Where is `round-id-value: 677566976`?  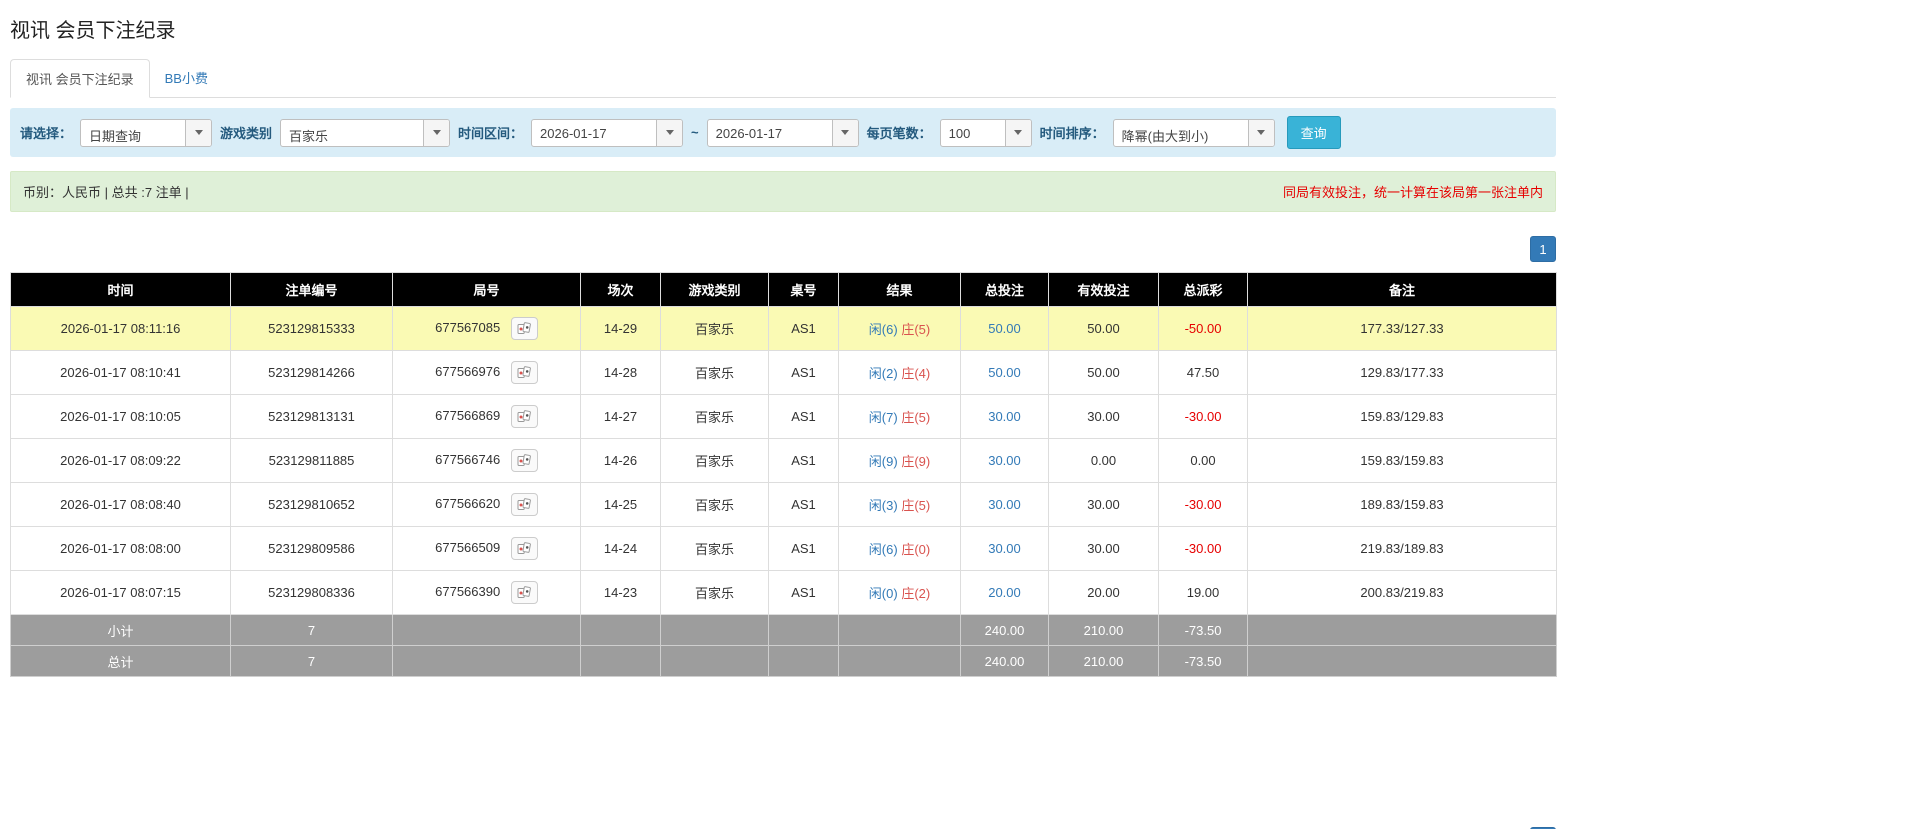 round-id-value: 677566976 is located at coordinates (468, 371).